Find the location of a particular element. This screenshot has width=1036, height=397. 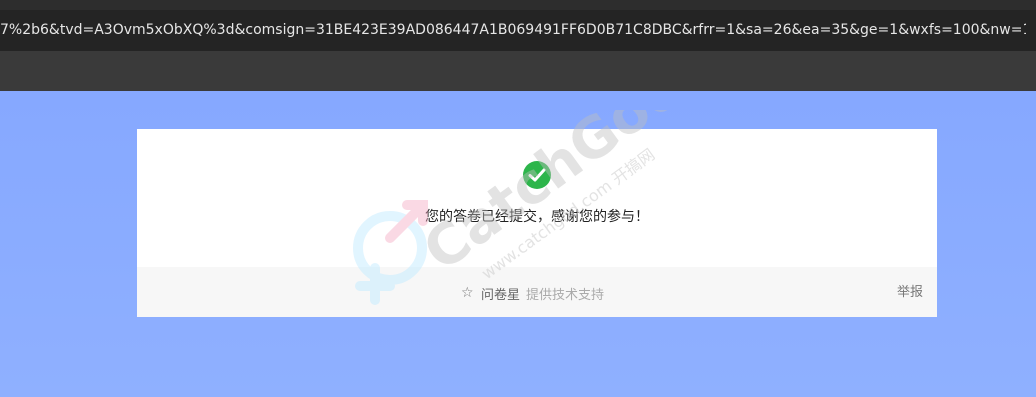

report-link: 举报 is located at coordinates (910, 293).